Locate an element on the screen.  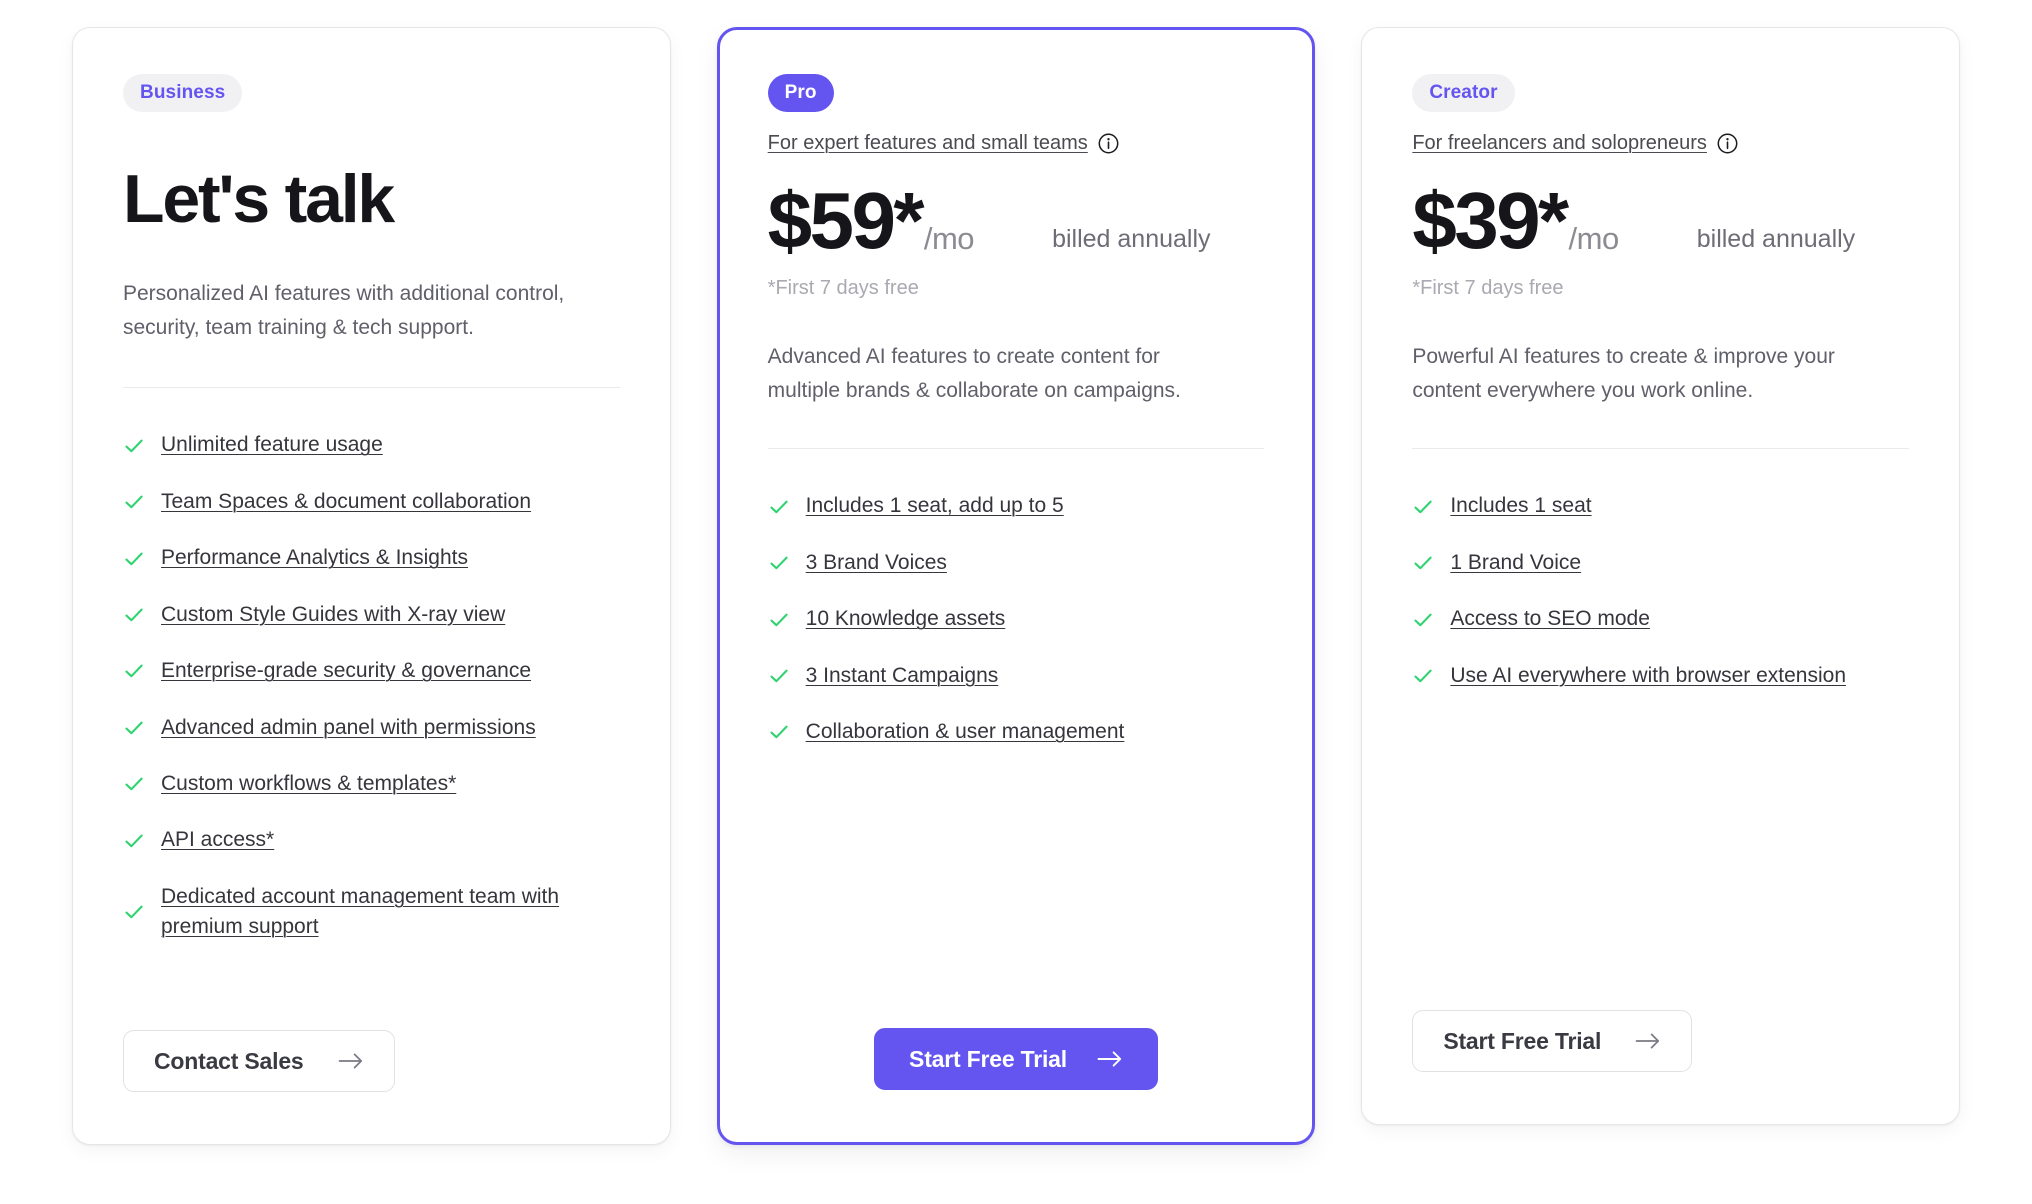
feature-label: Advanced admin panel with permissions is located at coordinates (348, 727).